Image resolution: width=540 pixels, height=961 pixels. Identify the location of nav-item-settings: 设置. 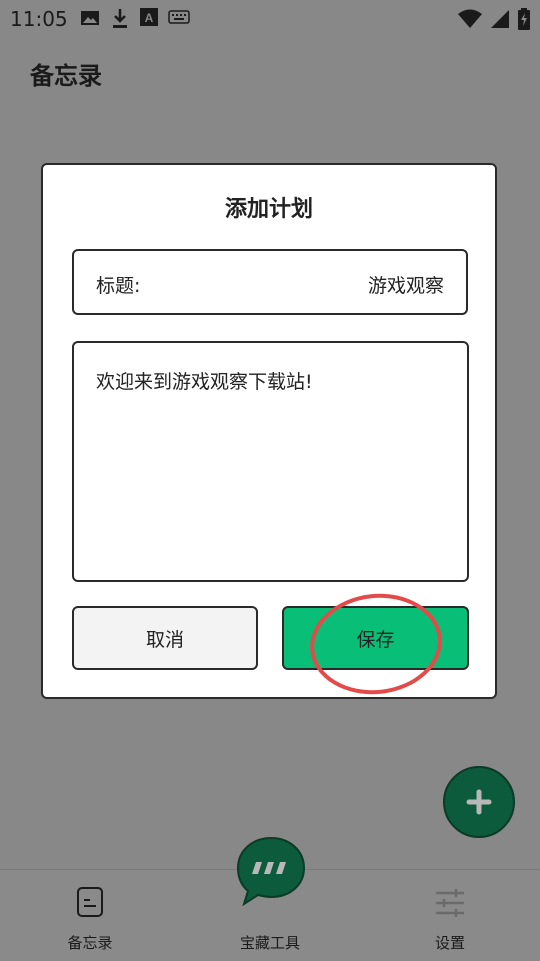
(450, 915).